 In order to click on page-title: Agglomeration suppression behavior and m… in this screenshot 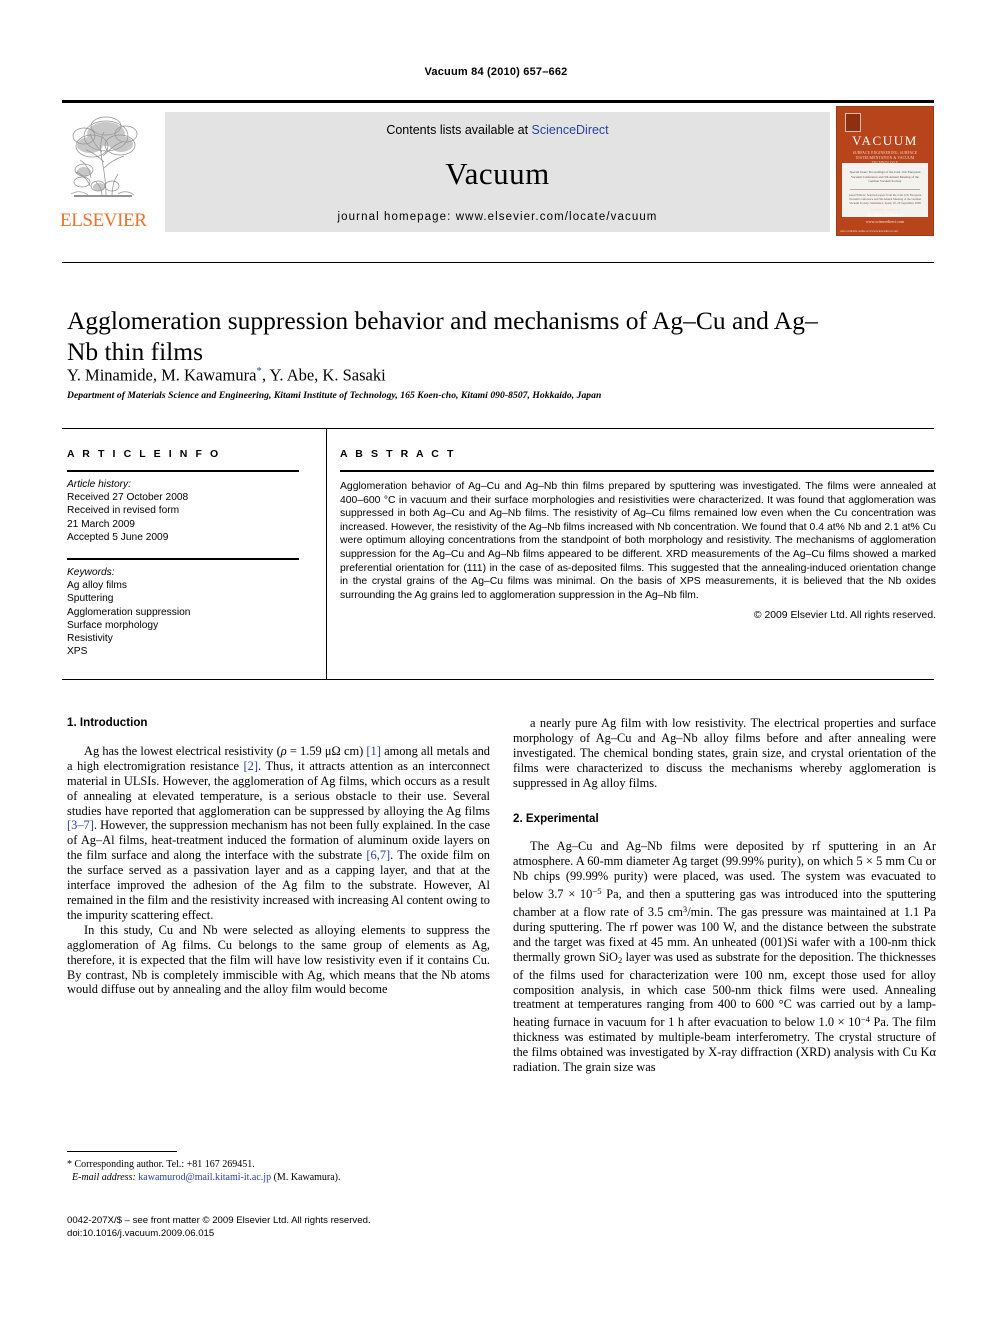, I will do `click(442, 336)`.